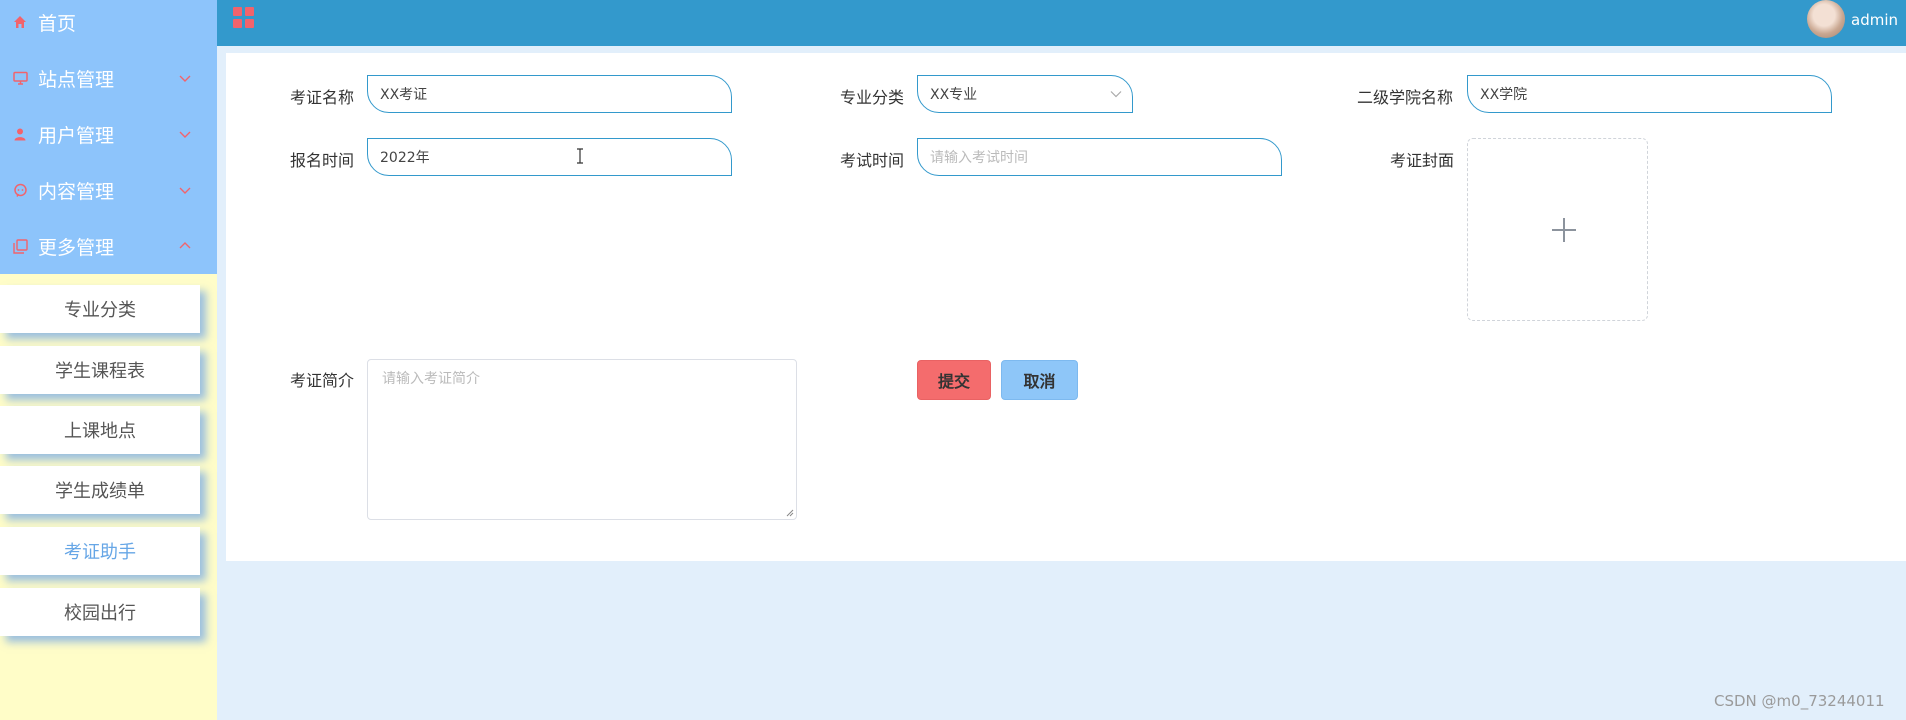 This screenshot has width=1906, height=720. Describe the element at coordinates (872, 160) in the screenshot. I see `exam-time-label: 考试时间` at that location.